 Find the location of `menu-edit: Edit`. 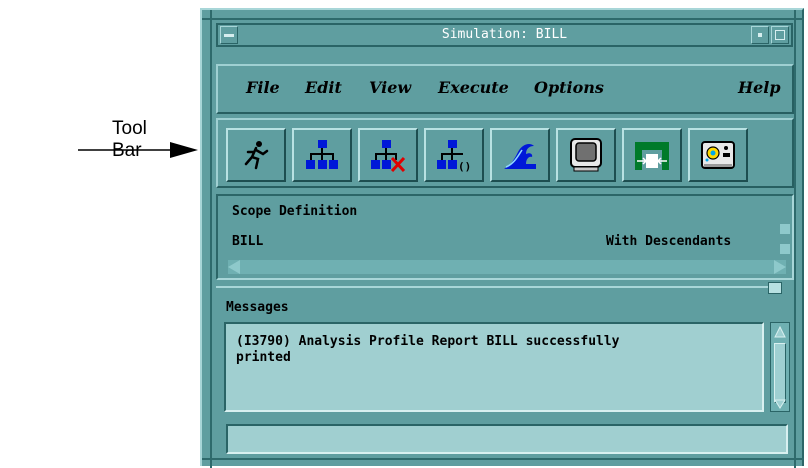

menu-edit: Edit is located at coordinates (323, 87).